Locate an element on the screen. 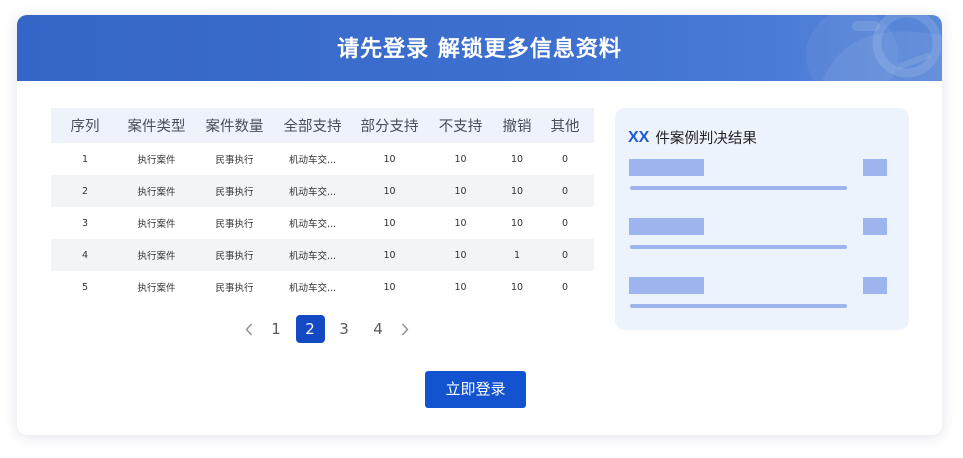 Image resolution: width=963 pixels, height=458 pixels. panel-title: XX 件案例判决结果 is located at coordinates (692, 137).